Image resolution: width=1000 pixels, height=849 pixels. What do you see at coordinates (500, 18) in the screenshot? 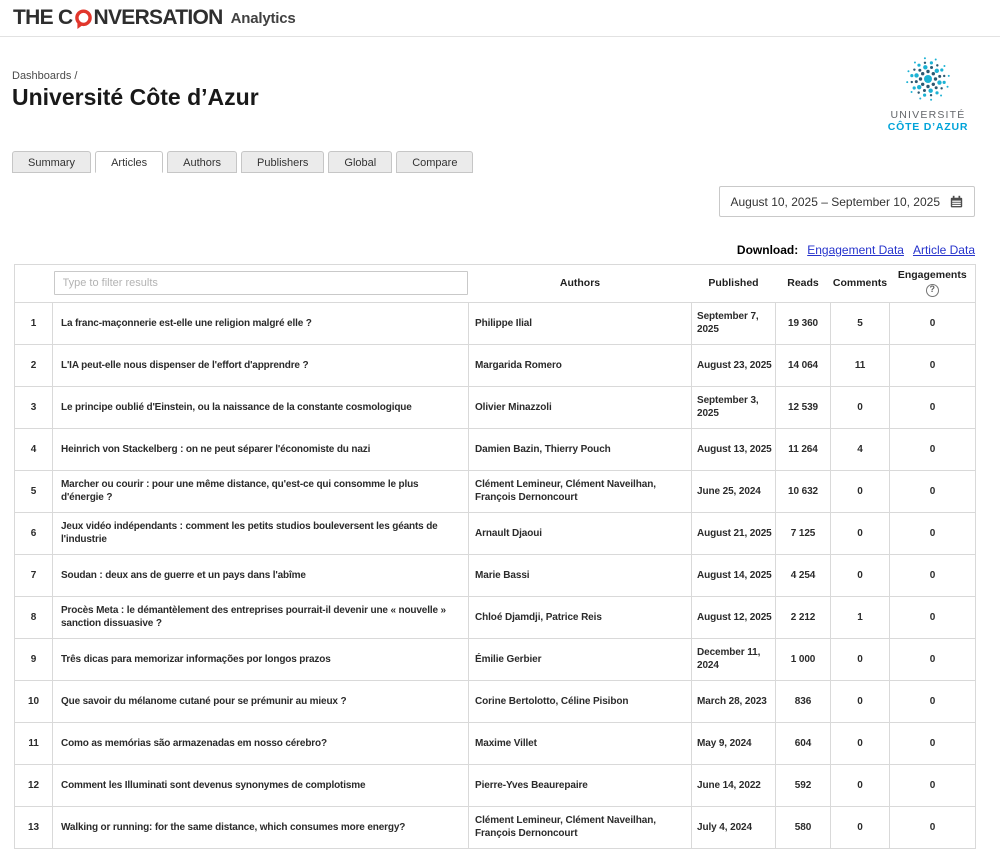
I see `top-bar: THE C NVERSATION Analytics` at bounding box center [500, 18].